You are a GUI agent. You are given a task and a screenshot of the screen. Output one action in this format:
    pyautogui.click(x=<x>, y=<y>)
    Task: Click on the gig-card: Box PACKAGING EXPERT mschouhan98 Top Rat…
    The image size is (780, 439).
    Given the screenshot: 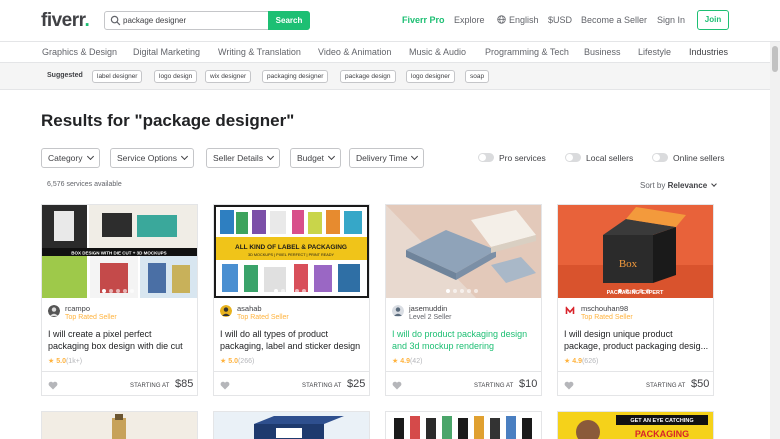 What is the action you would take?
    pyautogui.click(x=635, y=300)
    